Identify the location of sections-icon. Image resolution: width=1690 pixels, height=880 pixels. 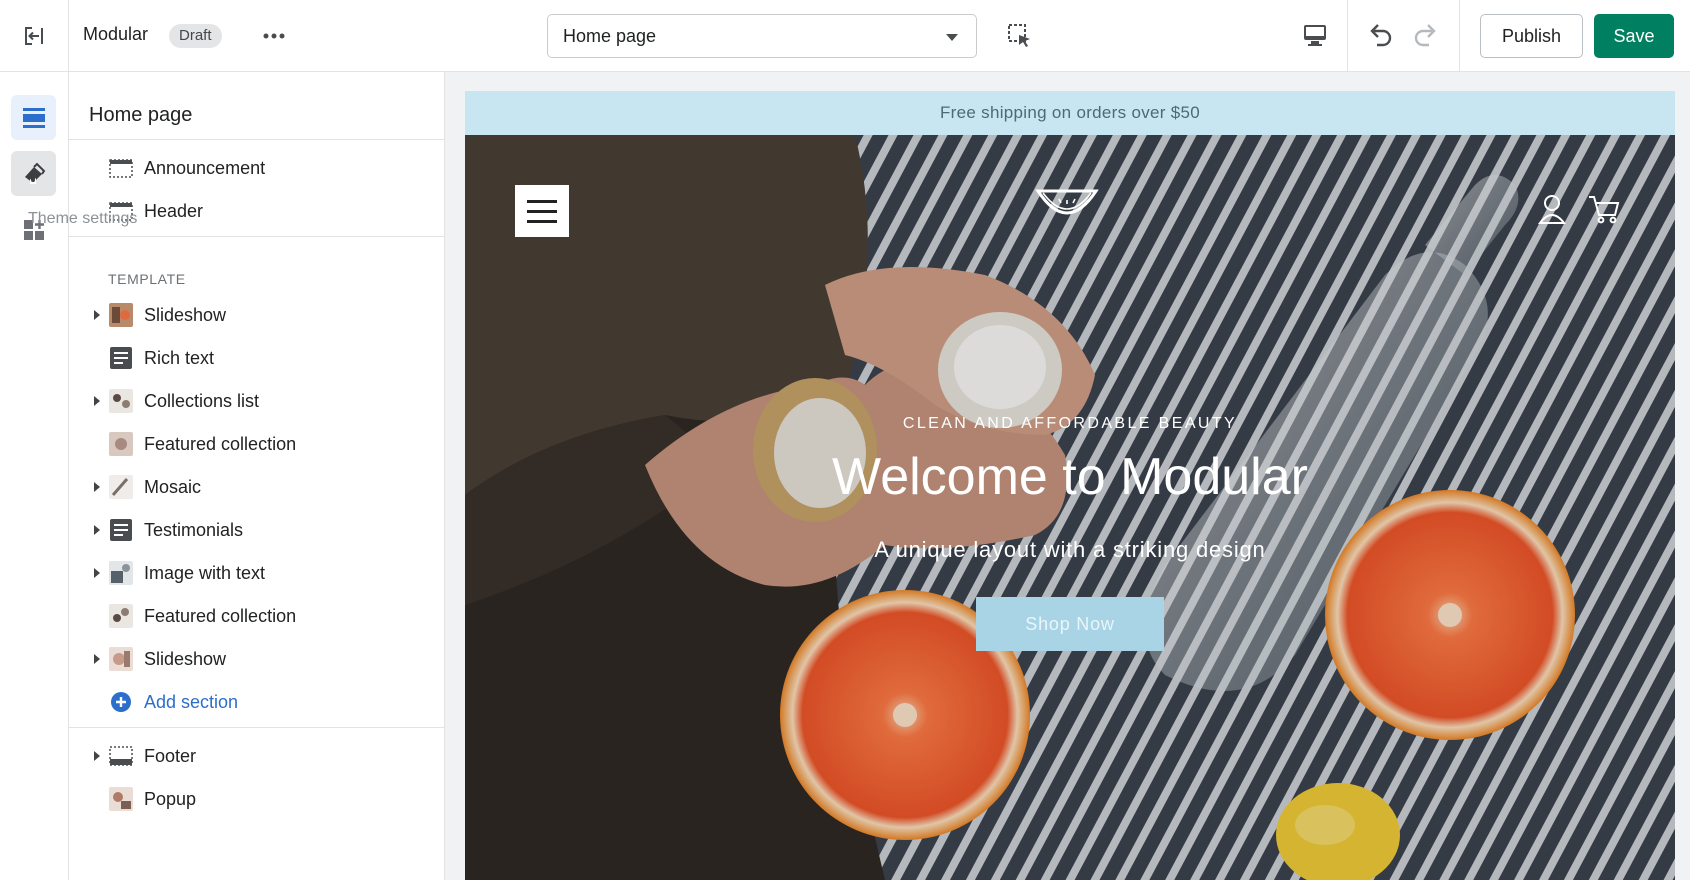
(33, 117).